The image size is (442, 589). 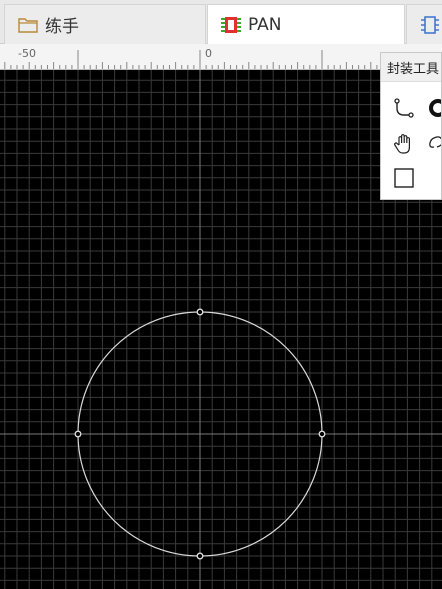 What do you see at coordinates (430, 25) in the screenshot?
I see `chip-icon` at bounding box center [430, 25].